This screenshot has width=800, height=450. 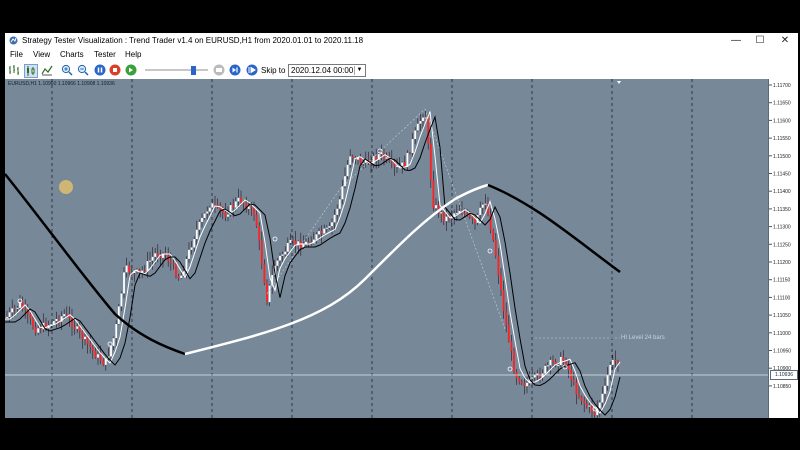 What do you see at coordinates (72, 54) in the screenshot?
I see `menu-charts: Charts` at bounding box center [72, 54].